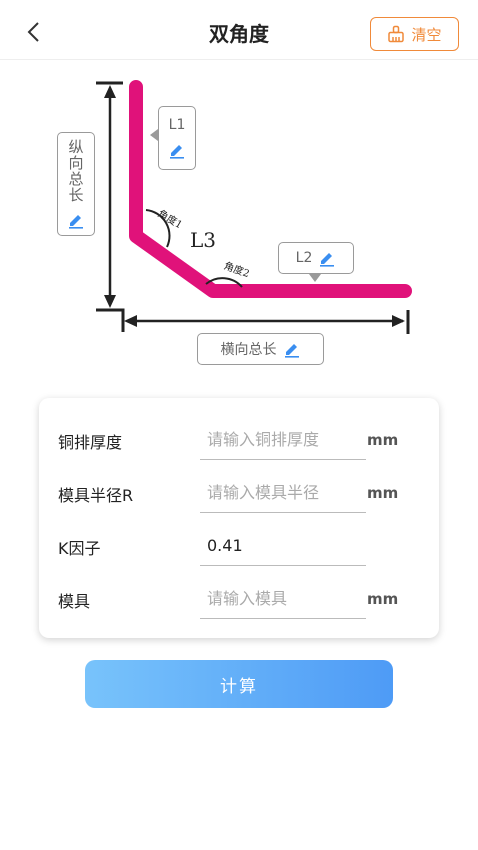 The height and width of the screenshot is (850, 478). What do you see at coordinates (203, 240) in the screenshot?
I see `l3-text: L3` at bounding box center [203, 240].